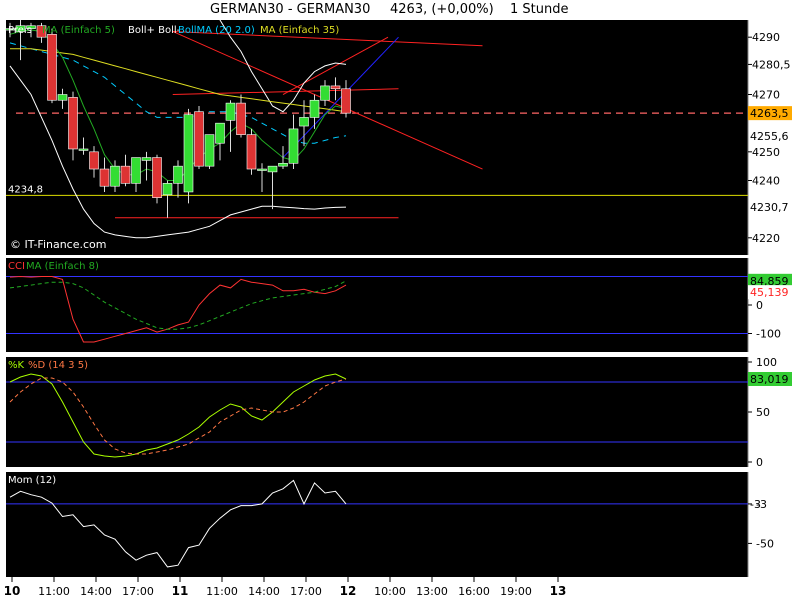 The width and height of the screenshot is (800, 600). What do you see at coordinates (54, 591) in the screenshot?
I see `x-tick-label-1: 11:00` at bounding box center [54, 591].